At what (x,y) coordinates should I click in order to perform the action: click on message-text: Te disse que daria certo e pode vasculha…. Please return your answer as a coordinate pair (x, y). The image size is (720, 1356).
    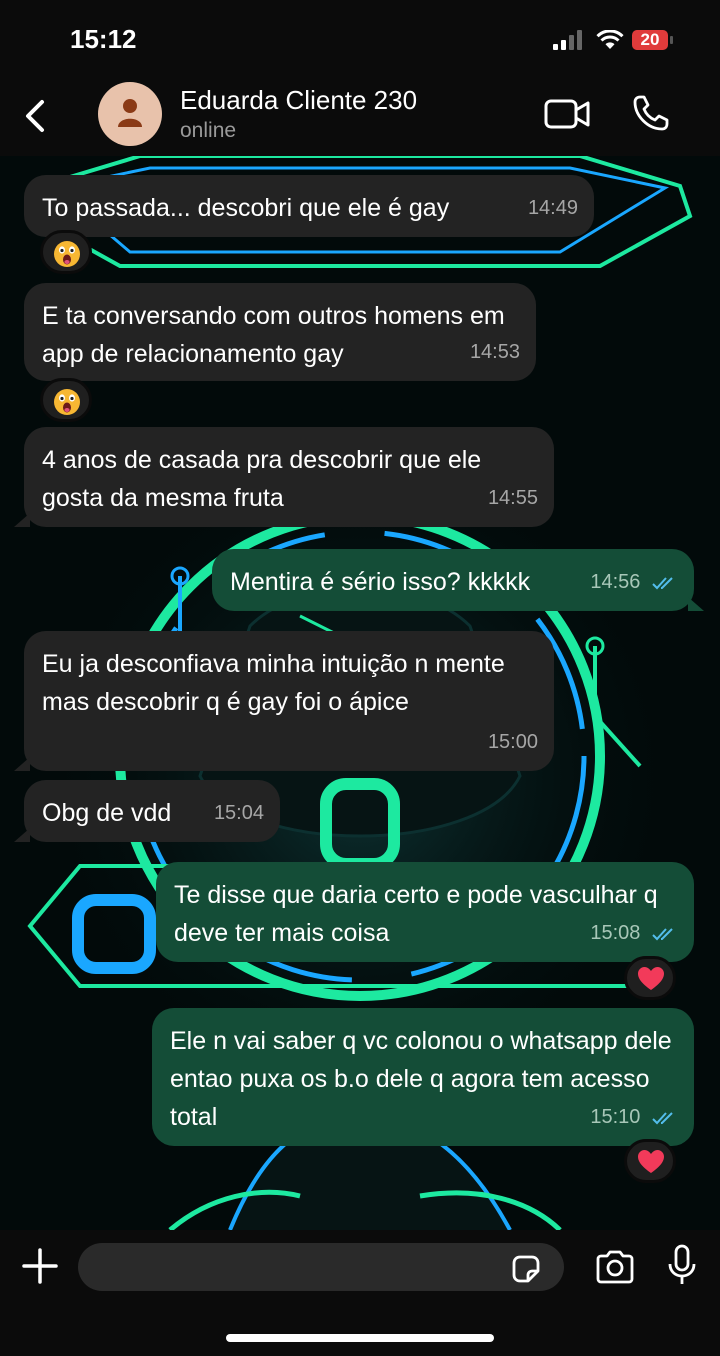
    Looking at the image, I should click on (416, 914).